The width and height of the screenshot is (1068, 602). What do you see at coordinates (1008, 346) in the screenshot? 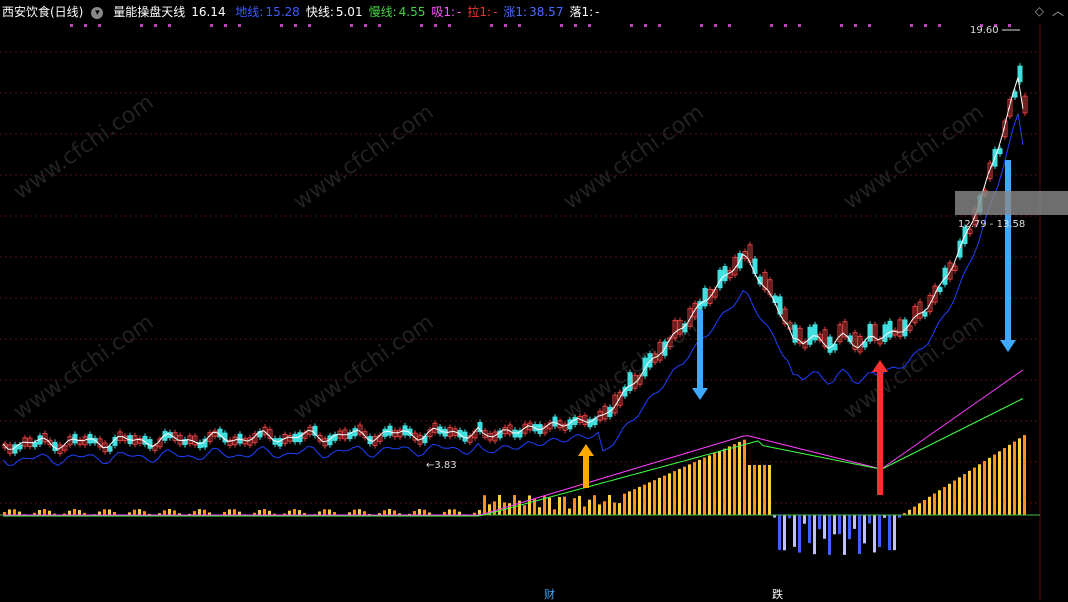
I see `blue-down-arrow-icon` at bounding box center [1008, 346].